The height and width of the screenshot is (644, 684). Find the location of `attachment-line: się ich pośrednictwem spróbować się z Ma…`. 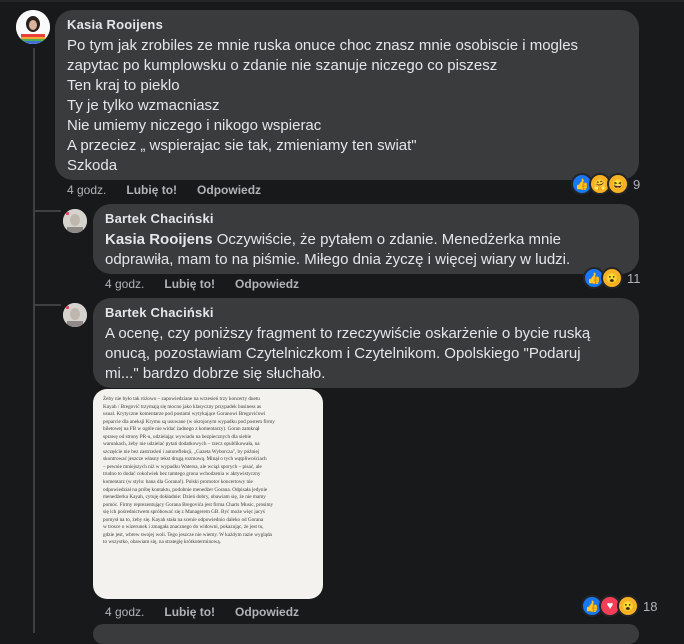

attachment-line: się ich pośrednictwem spróbować się z Ma… is located at coordinates (184, 512).